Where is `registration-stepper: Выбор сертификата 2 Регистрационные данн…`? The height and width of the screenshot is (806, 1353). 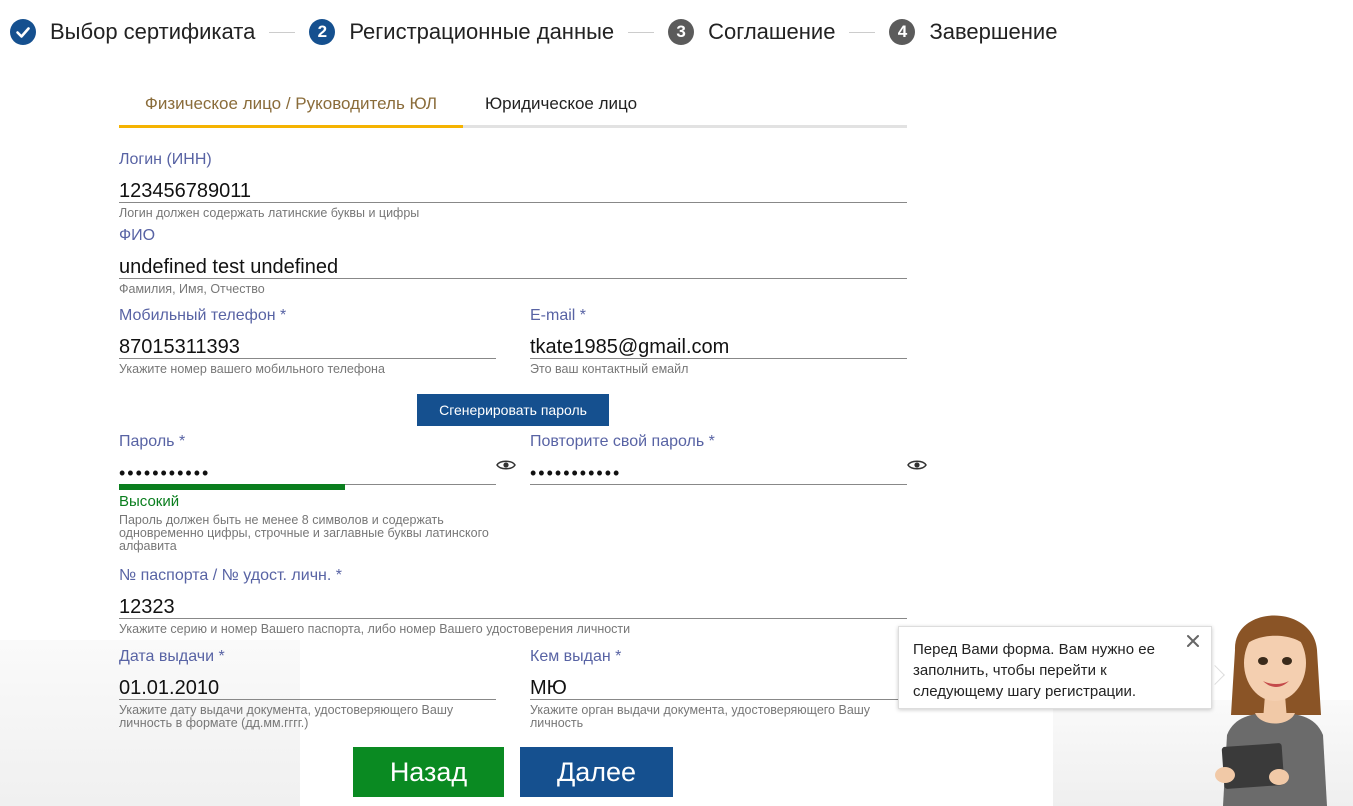
registration-stepper: Выбор сертификата 2 Регистрационные данн… is located at coordinates (533, 32).